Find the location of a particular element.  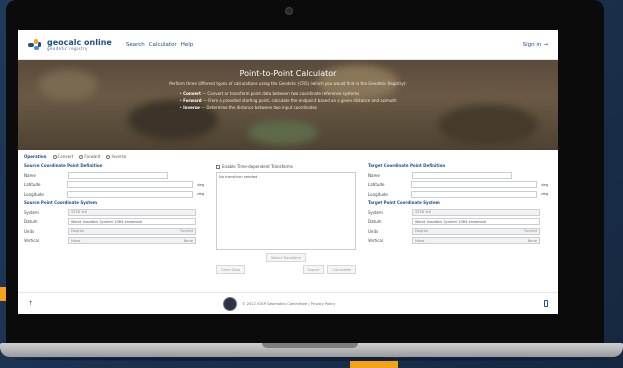

operation-forward-radio: Forward is located at coordinates (89, 156).